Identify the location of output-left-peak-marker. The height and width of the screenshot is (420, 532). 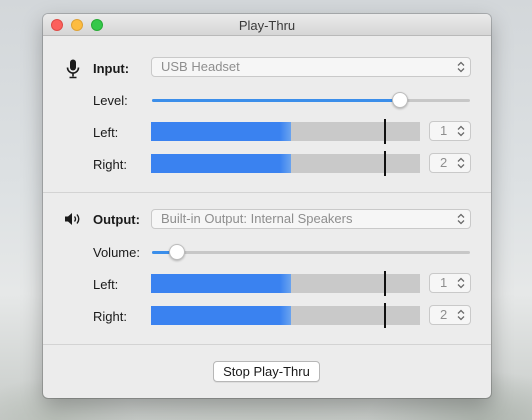
(385, 283).